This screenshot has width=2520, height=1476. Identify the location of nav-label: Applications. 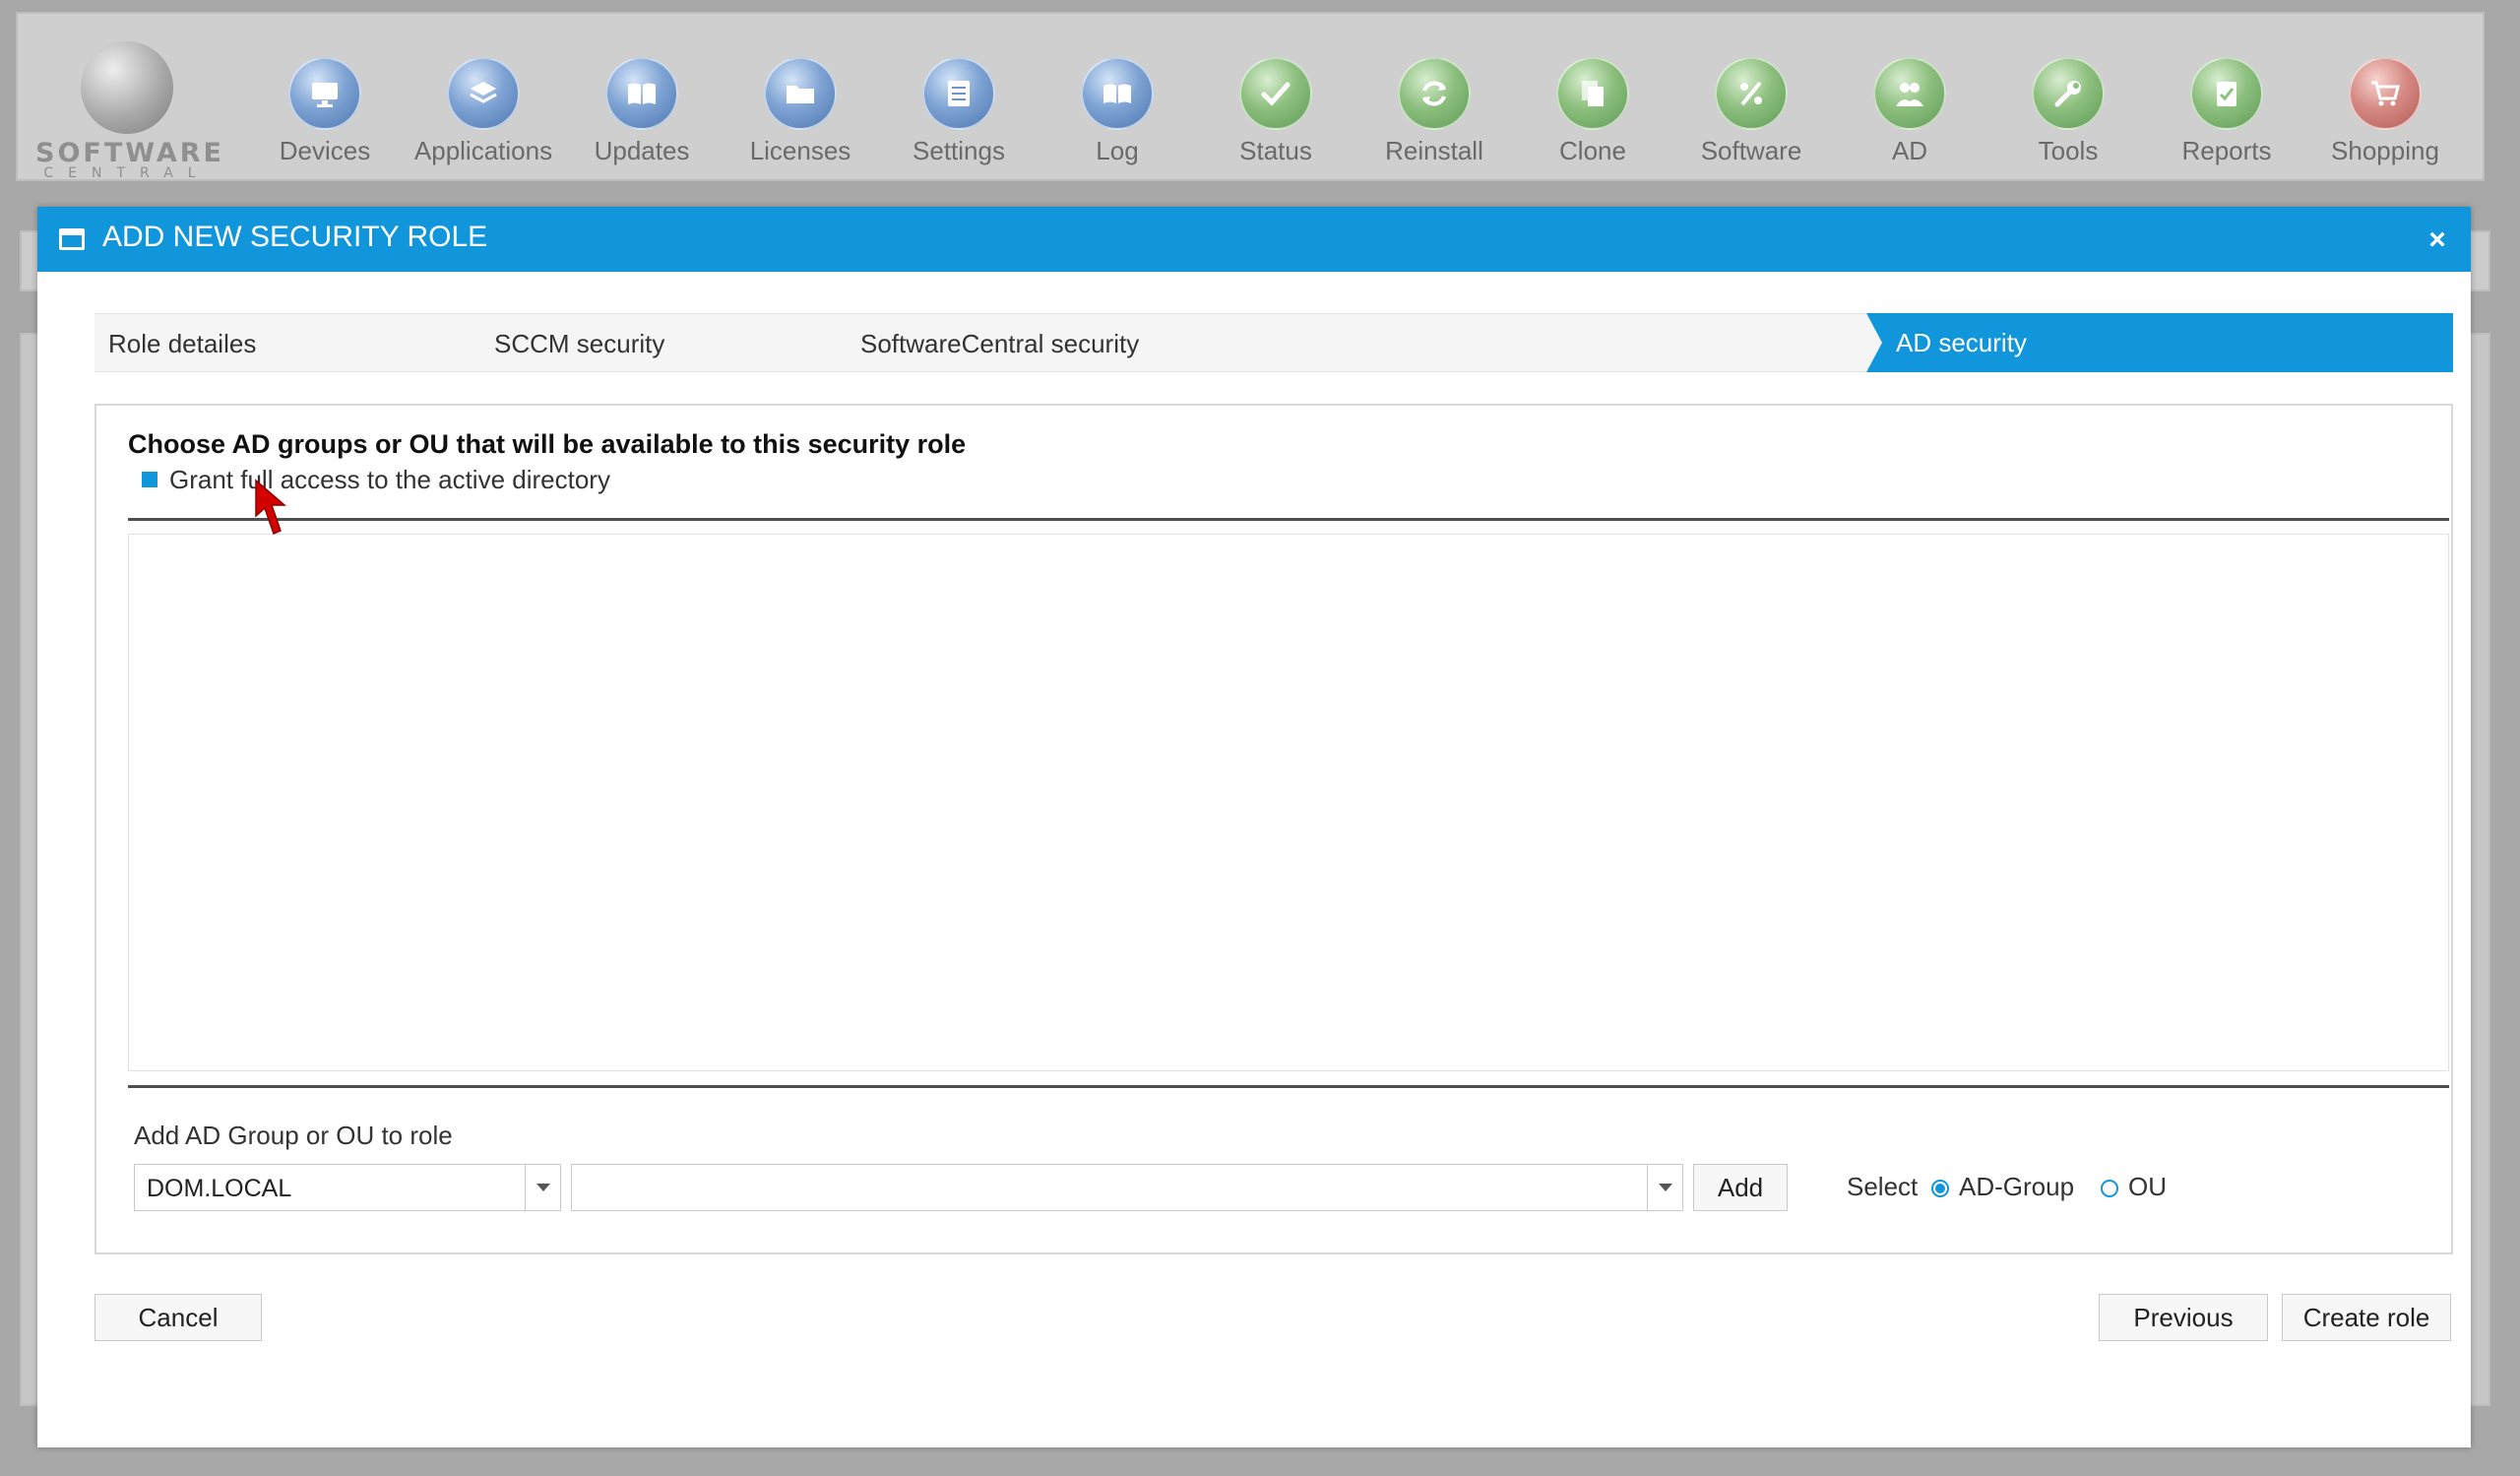
(483, 150).